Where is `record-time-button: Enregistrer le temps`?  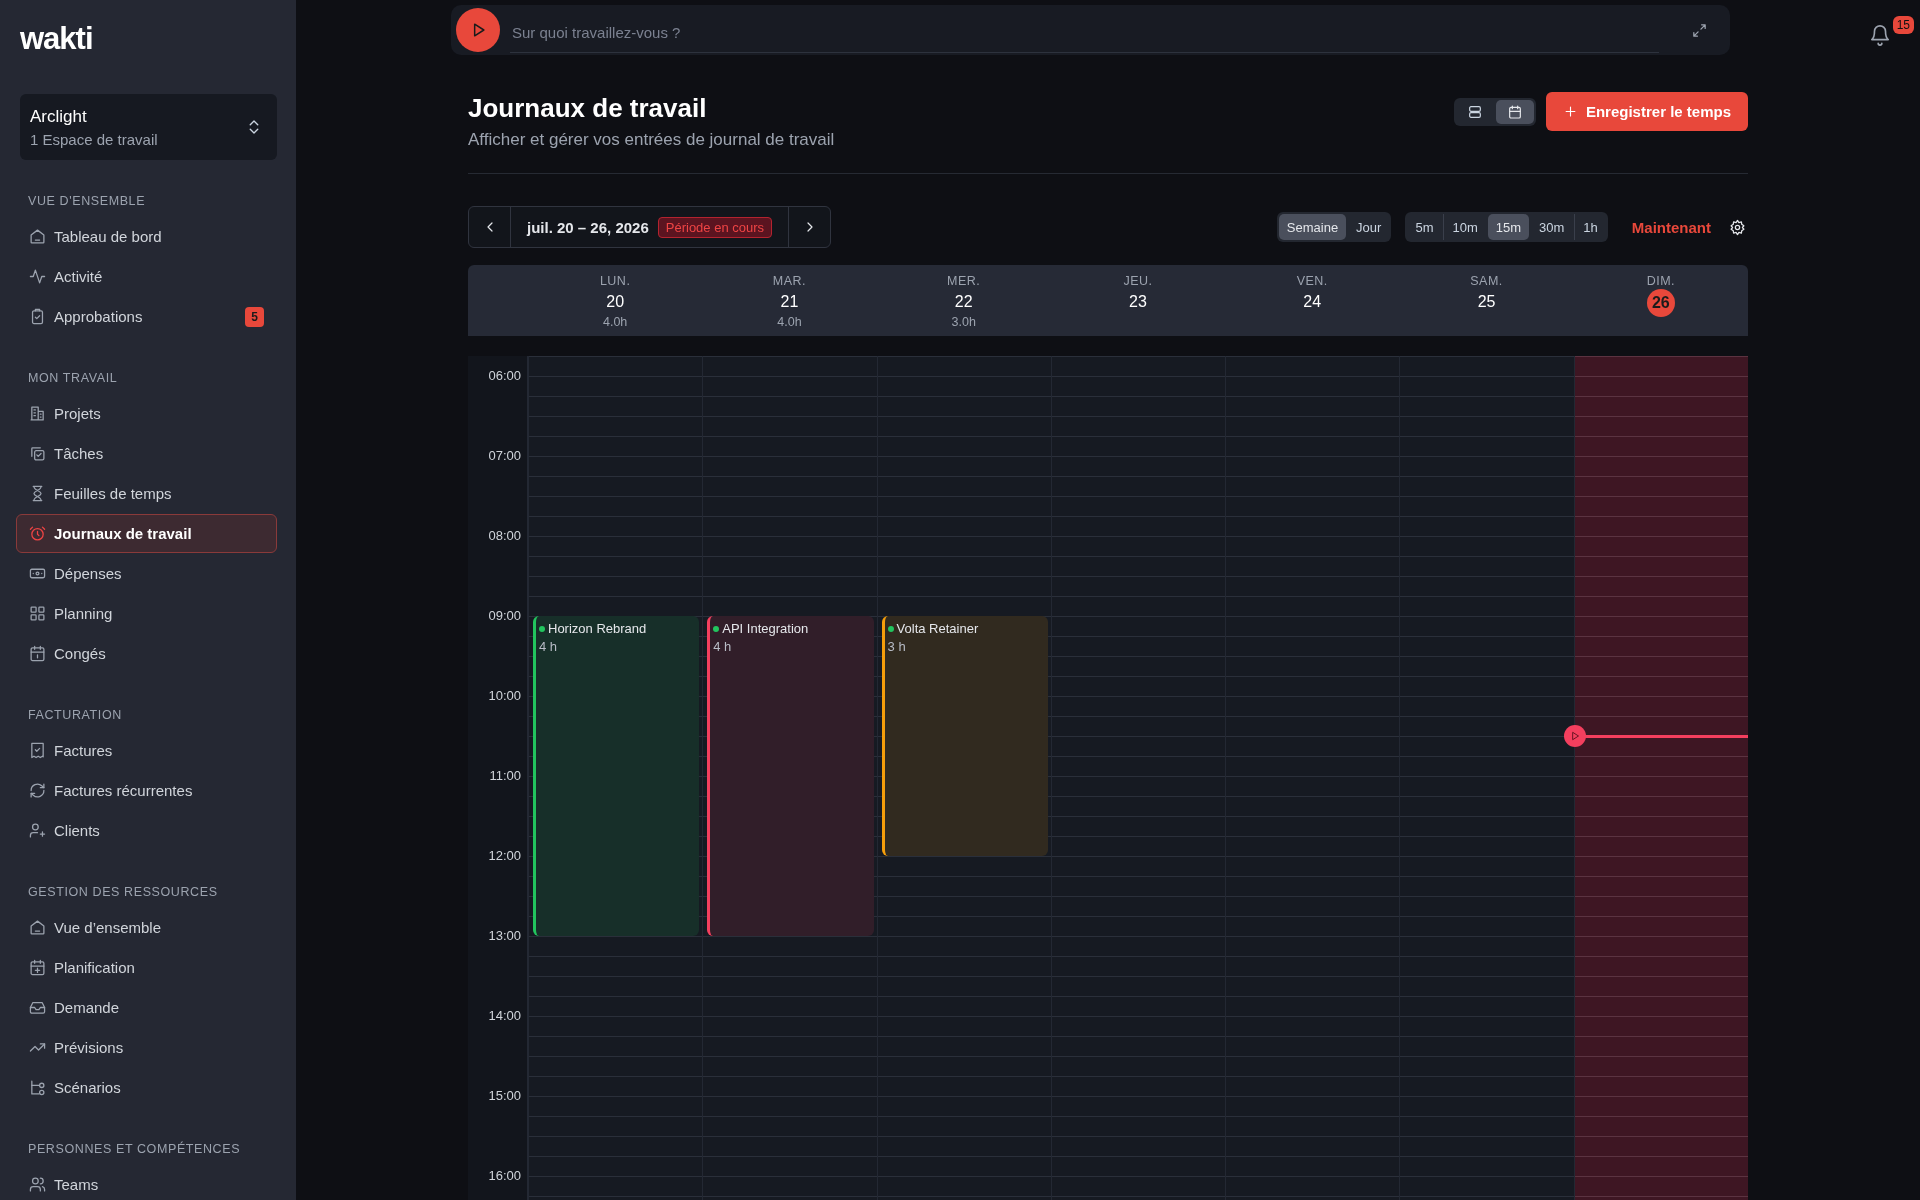 record-time-button: Enregistrer le temps is located at coordinates (1646, 111).